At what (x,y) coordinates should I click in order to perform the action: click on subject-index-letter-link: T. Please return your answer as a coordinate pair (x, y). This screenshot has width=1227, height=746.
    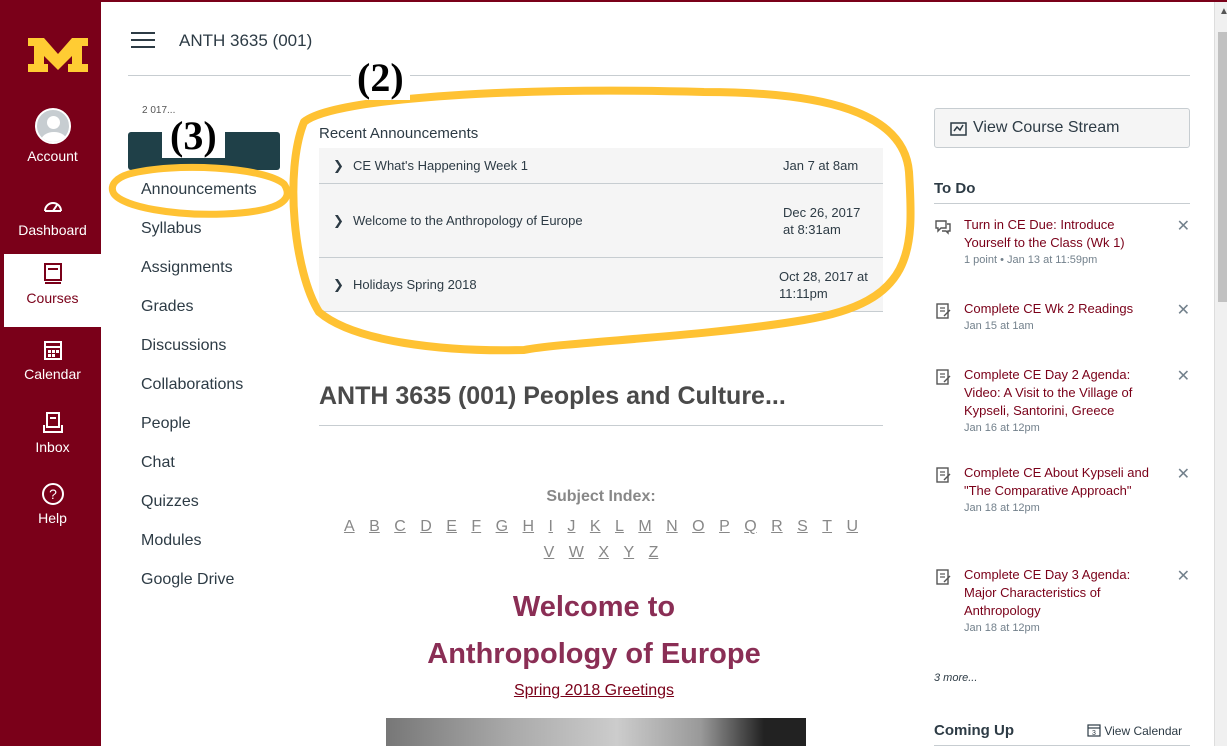
    Looking at the image, I should click on (827, 526).